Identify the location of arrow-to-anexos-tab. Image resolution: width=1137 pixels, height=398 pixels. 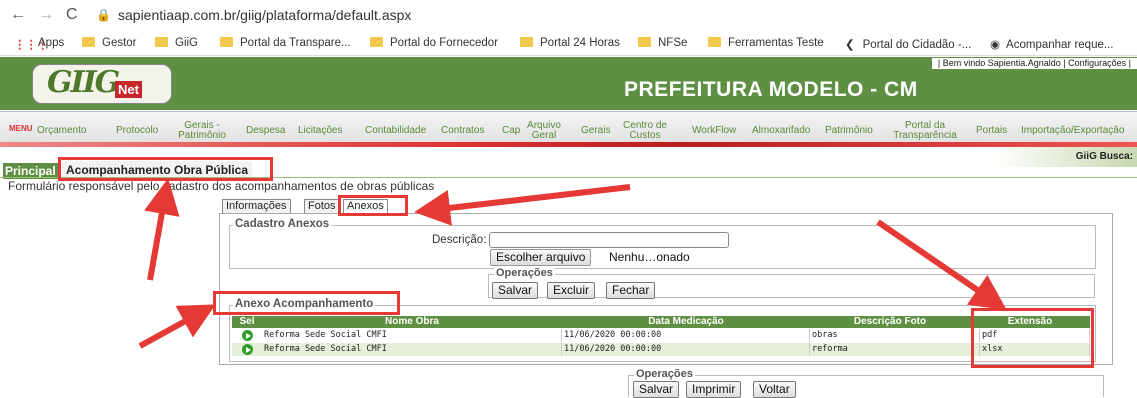
(522, 205).